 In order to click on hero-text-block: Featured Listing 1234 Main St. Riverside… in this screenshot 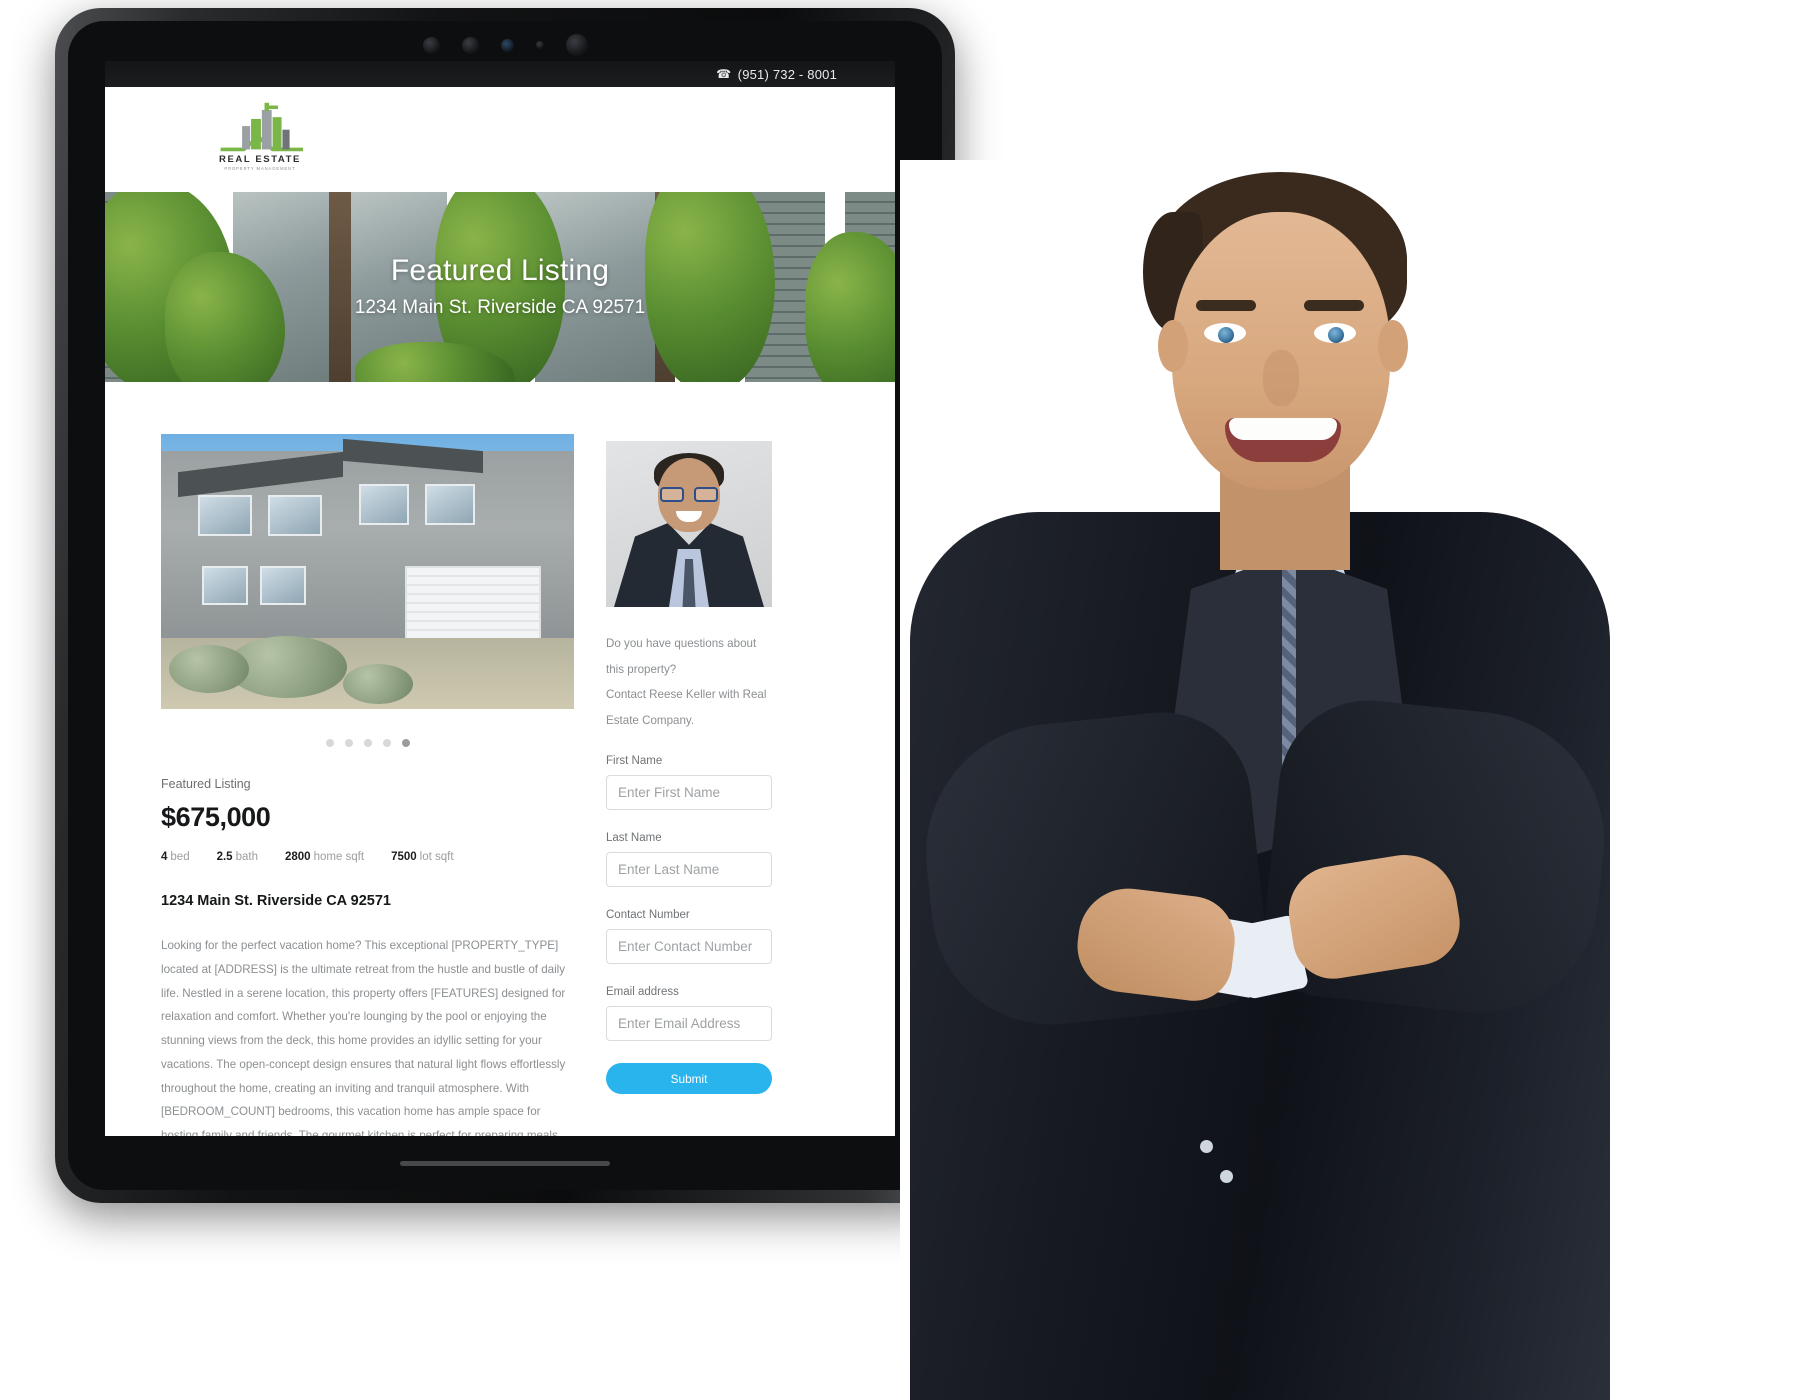, I will do `click(500, 286)`.